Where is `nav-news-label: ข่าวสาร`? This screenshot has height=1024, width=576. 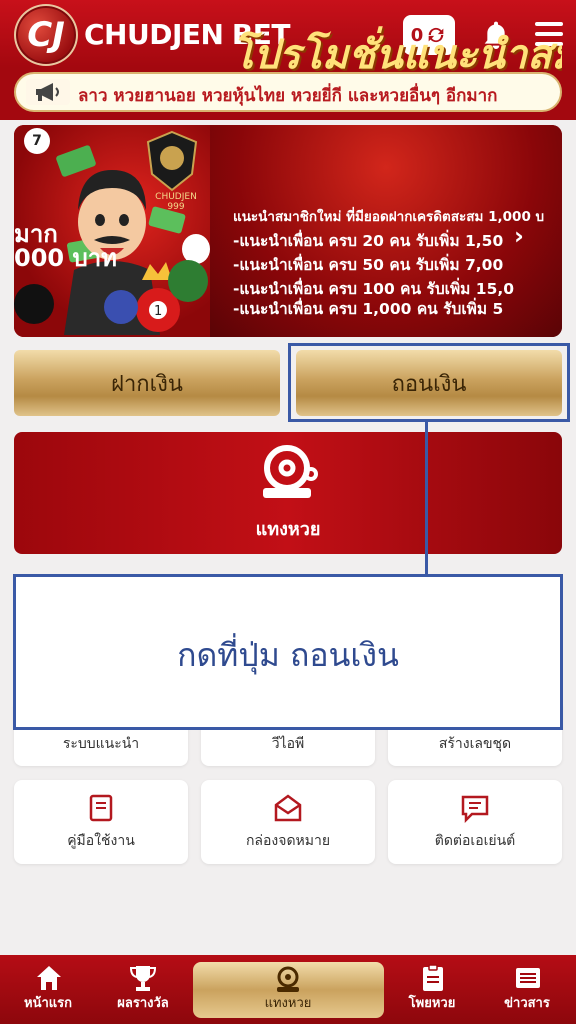 nav-news-label: ข่าวสาร is located at coordinates (526, 1002).